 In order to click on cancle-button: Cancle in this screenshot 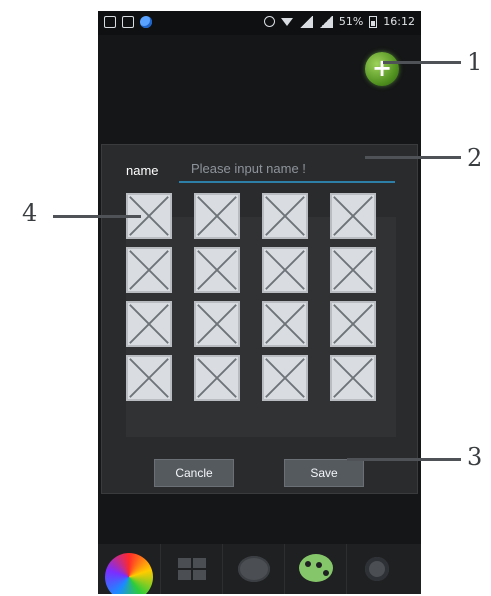, I will do `click(194, 473)`.